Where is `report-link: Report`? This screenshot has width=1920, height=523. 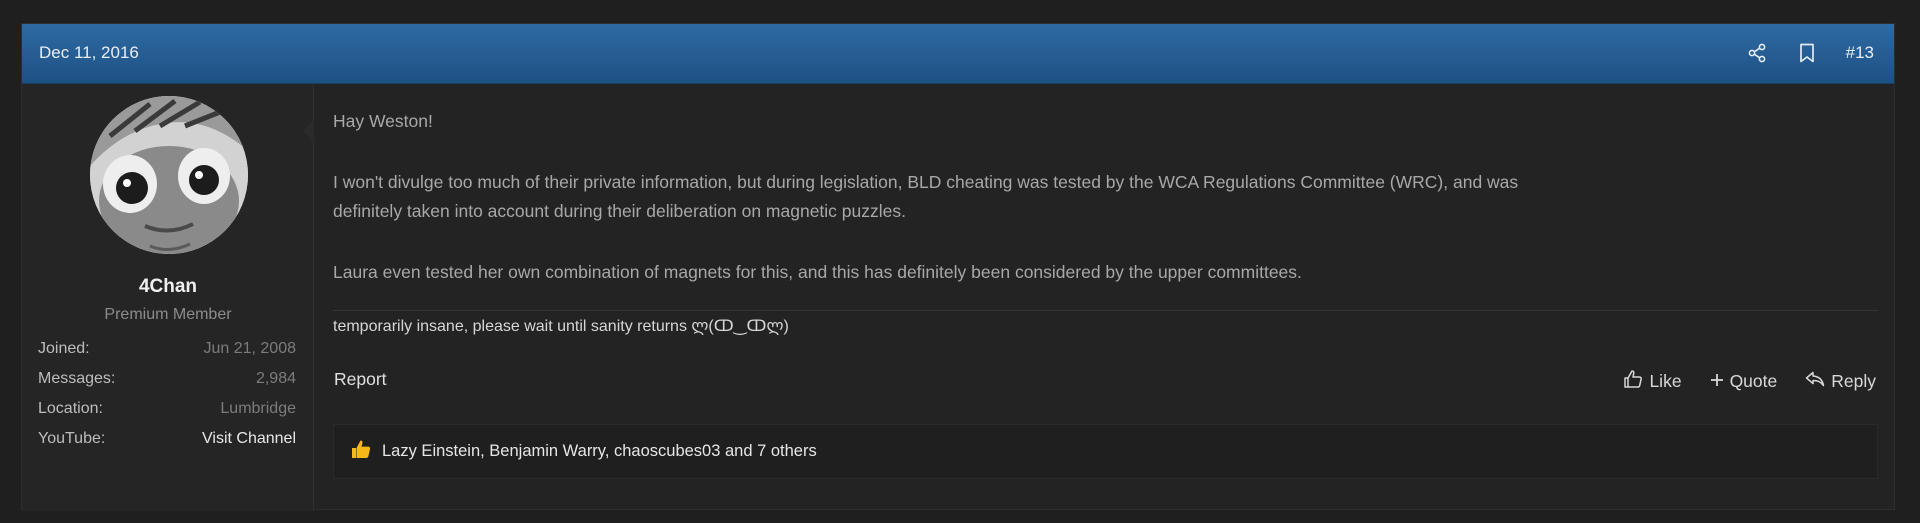 report-link: Report is located at coordinates (360, 379).